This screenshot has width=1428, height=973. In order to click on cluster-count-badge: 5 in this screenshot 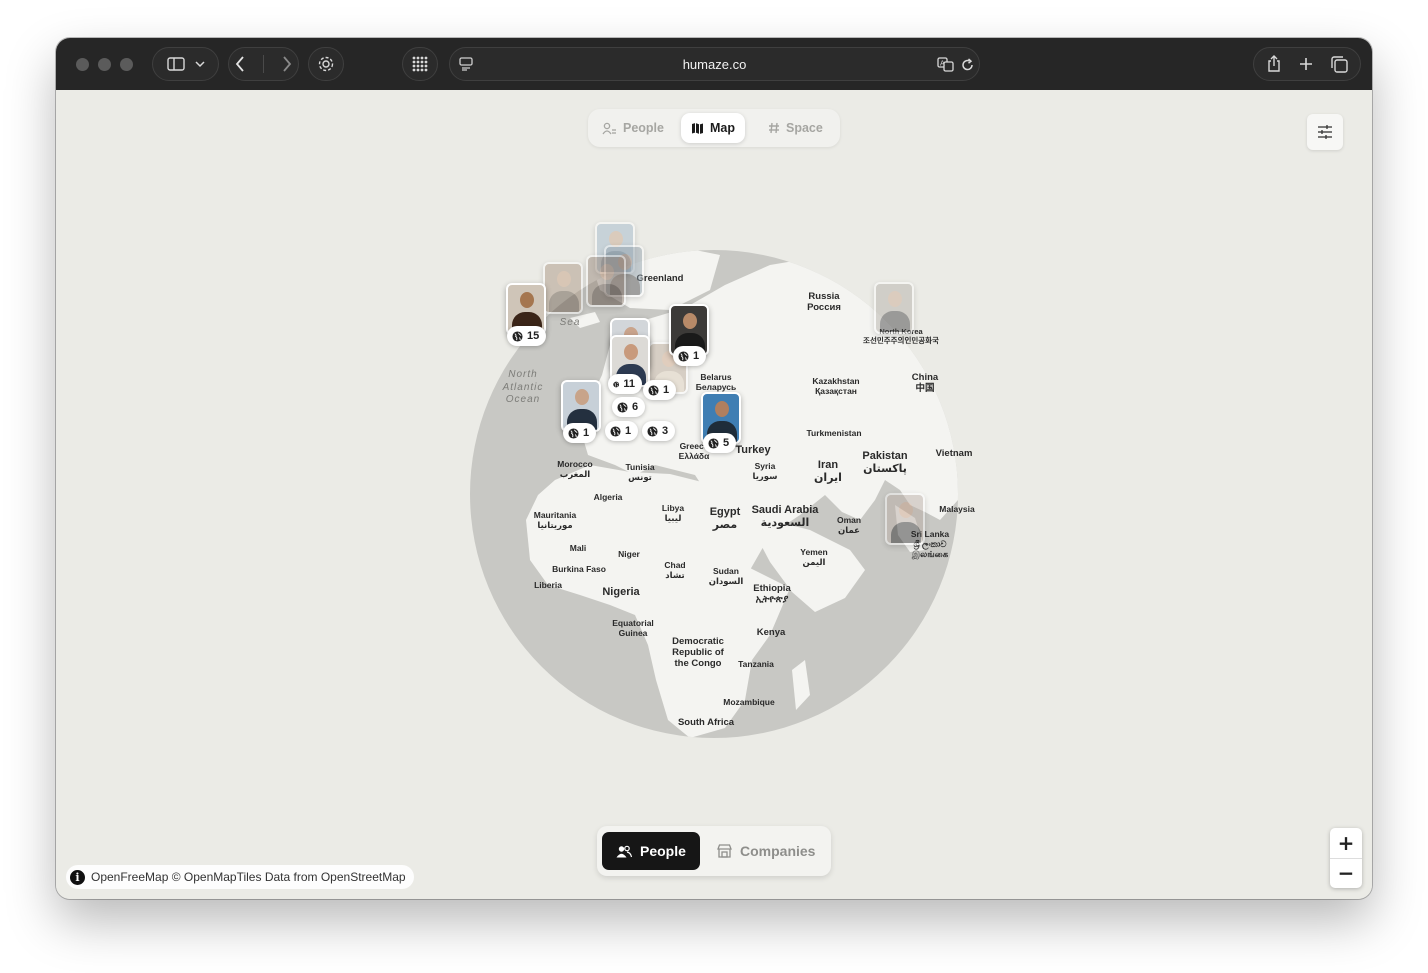, I will do `click(720, 443)`.